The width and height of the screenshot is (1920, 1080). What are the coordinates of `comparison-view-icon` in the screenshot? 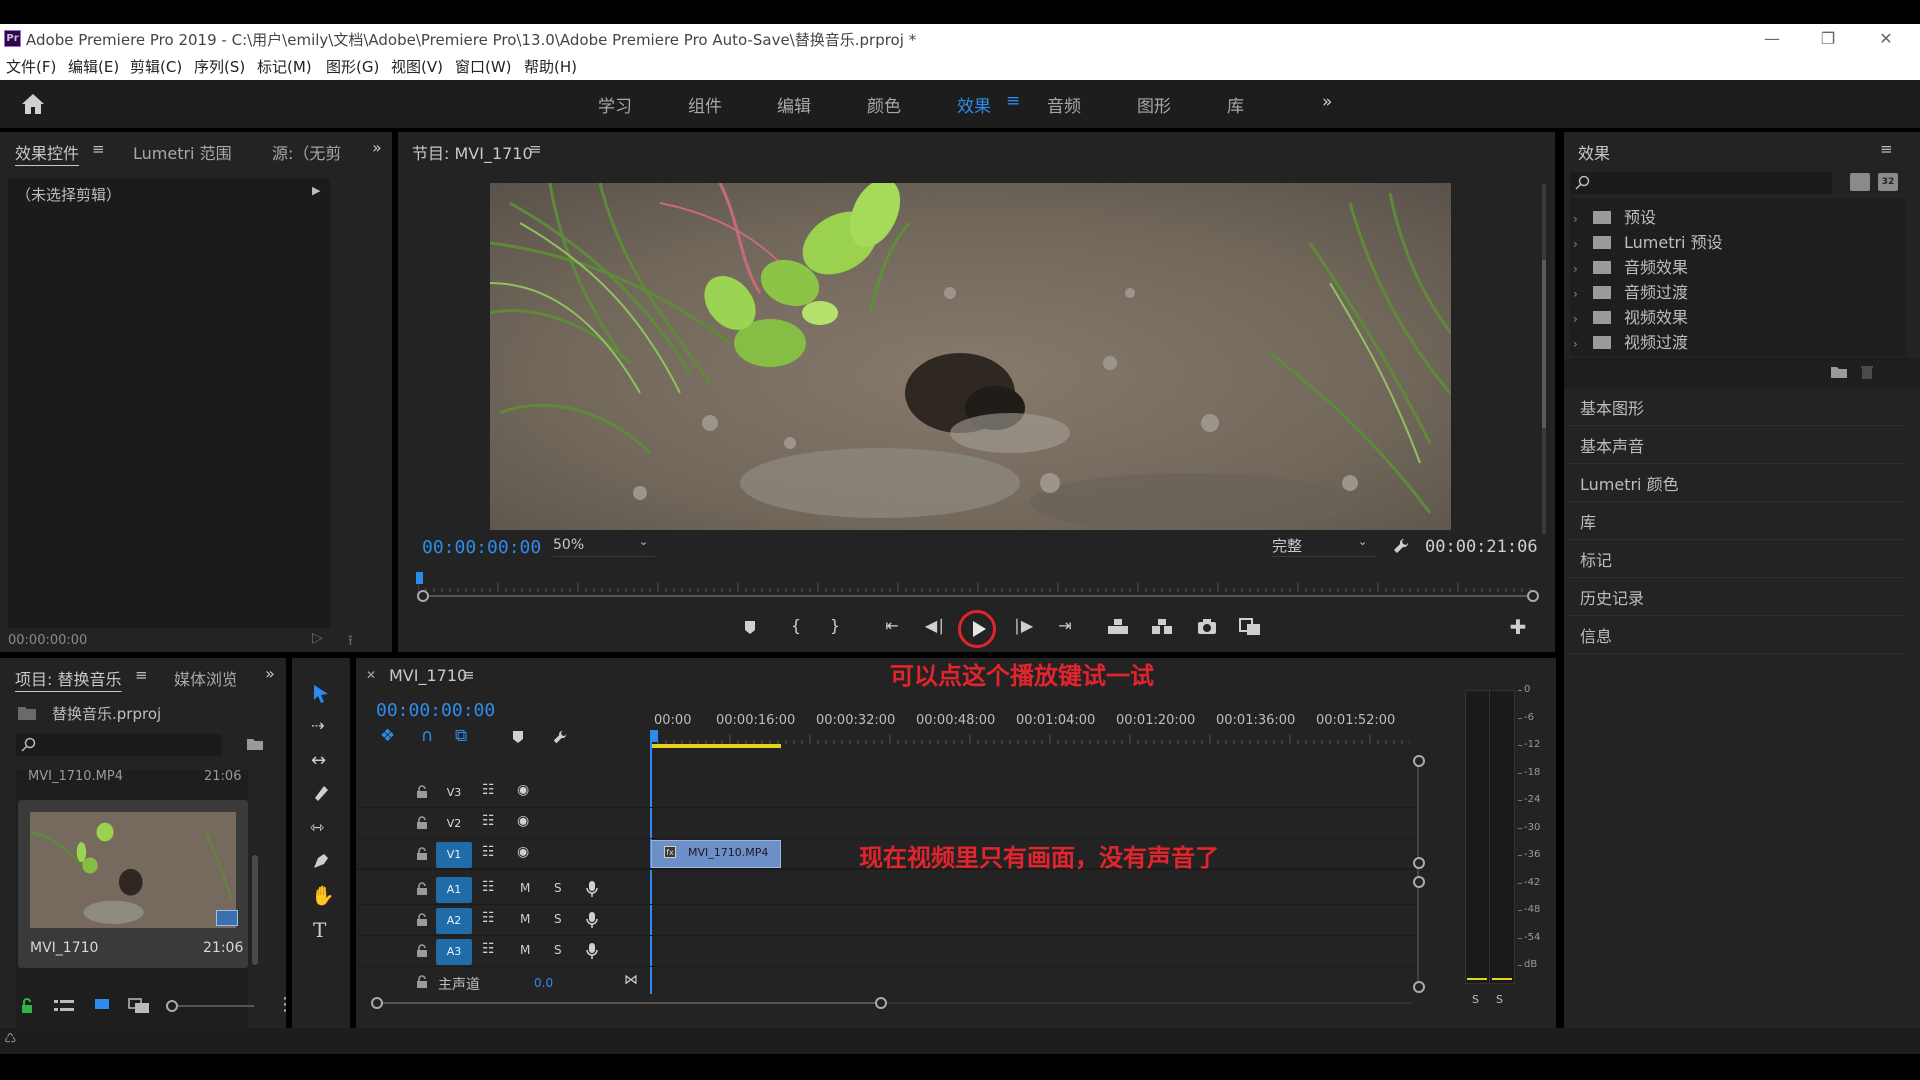 It's located at (1250, 627).